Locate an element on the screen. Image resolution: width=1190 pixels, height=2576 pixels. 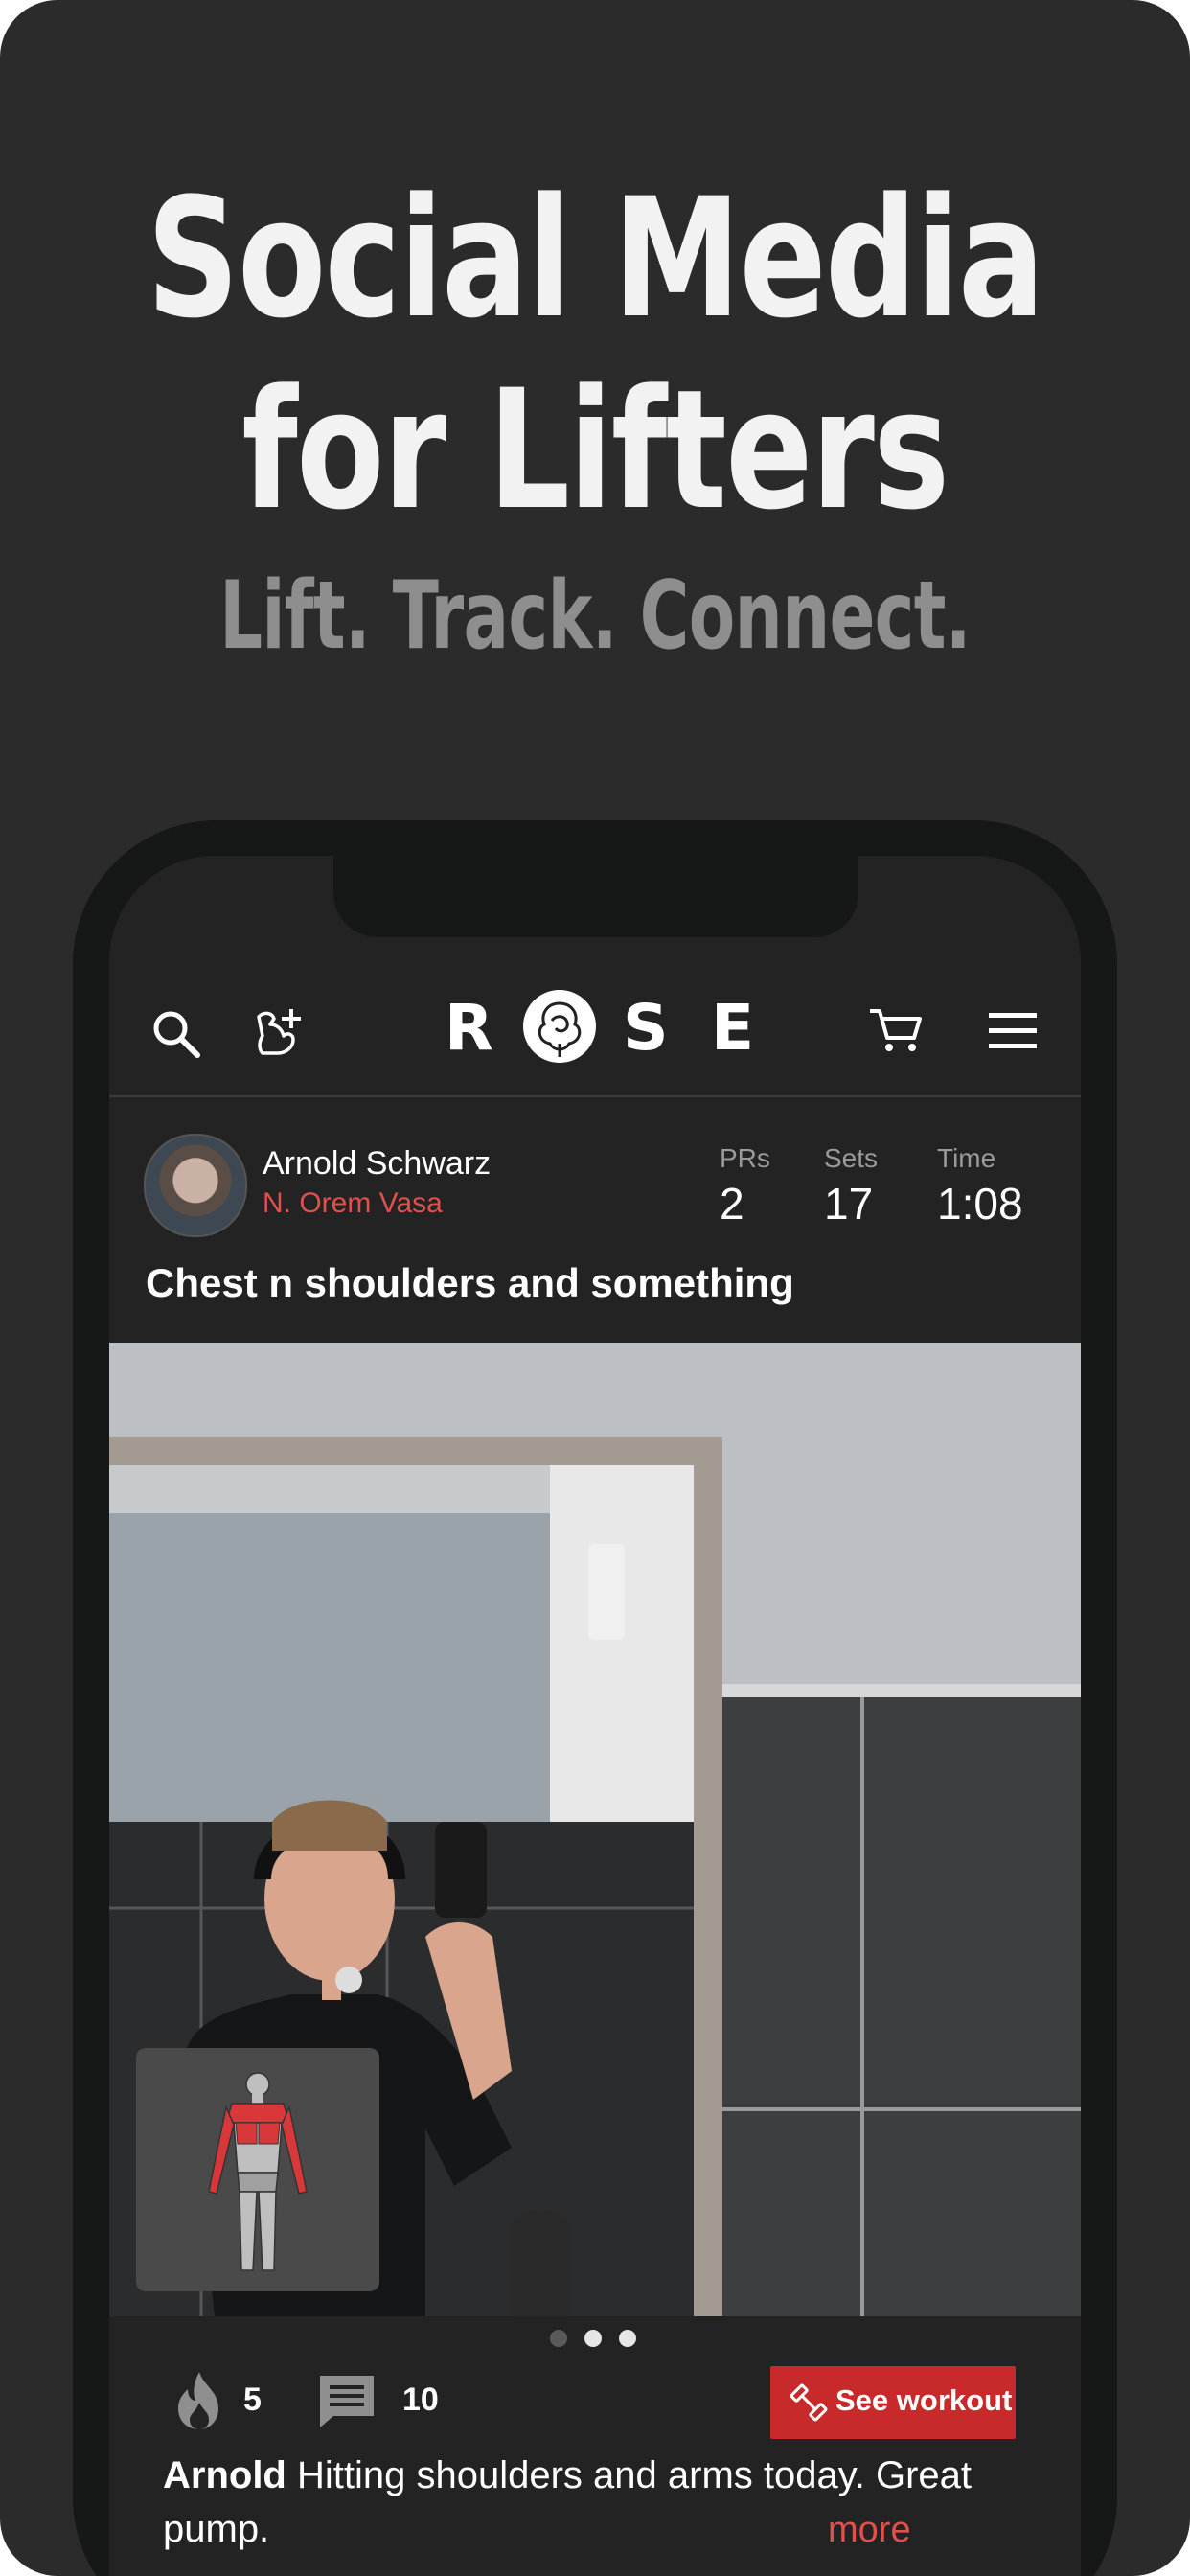
comment-count: 10 is located at coordinates (421, 2399).